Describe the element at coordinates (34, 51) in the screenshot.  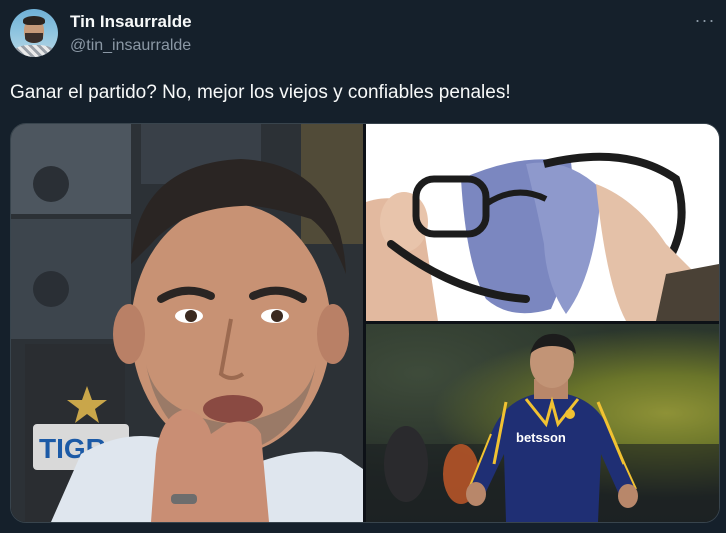
I see `avatar-shirt` at that location.